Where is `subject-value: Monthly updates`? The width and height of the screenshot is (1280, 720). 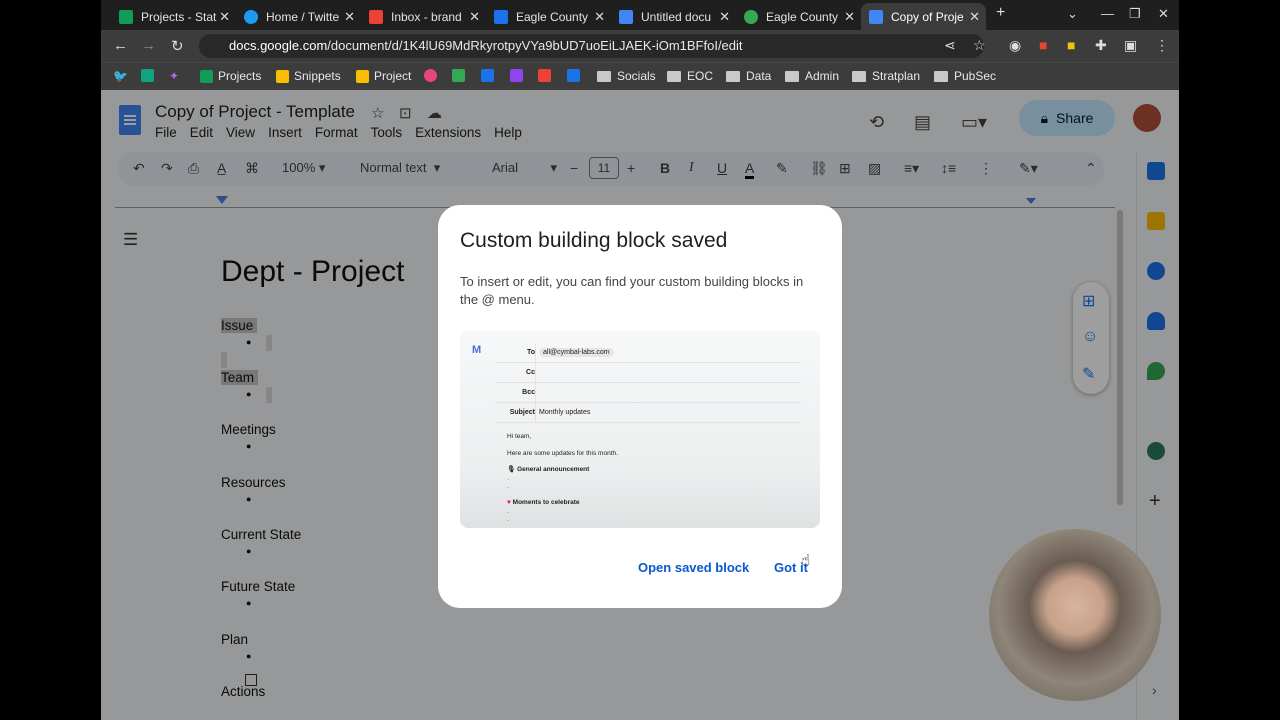
subject-value: Monthly updates is located at coordinates (565, 412).